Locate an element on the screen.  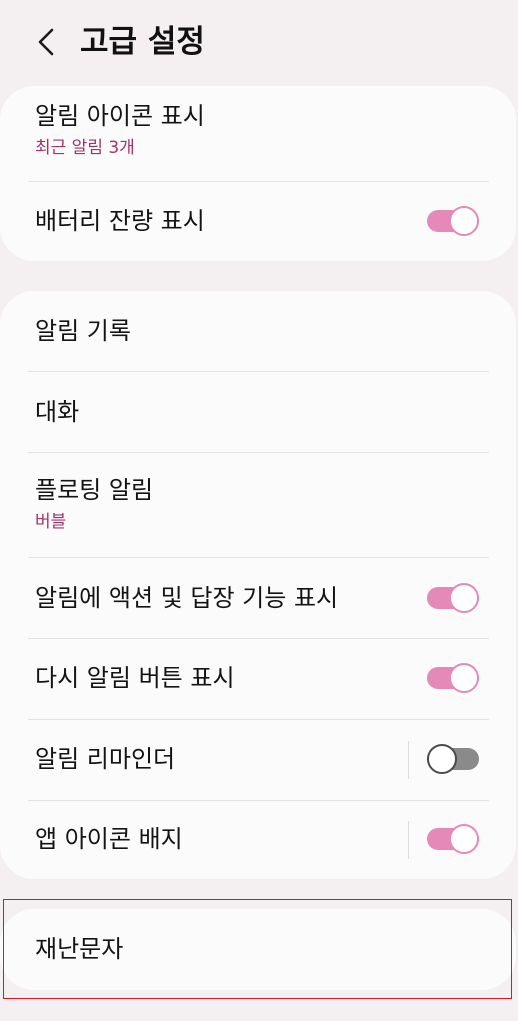
floating-notifications-title: 플로팅 알림 is located at coordinates (94, 490).